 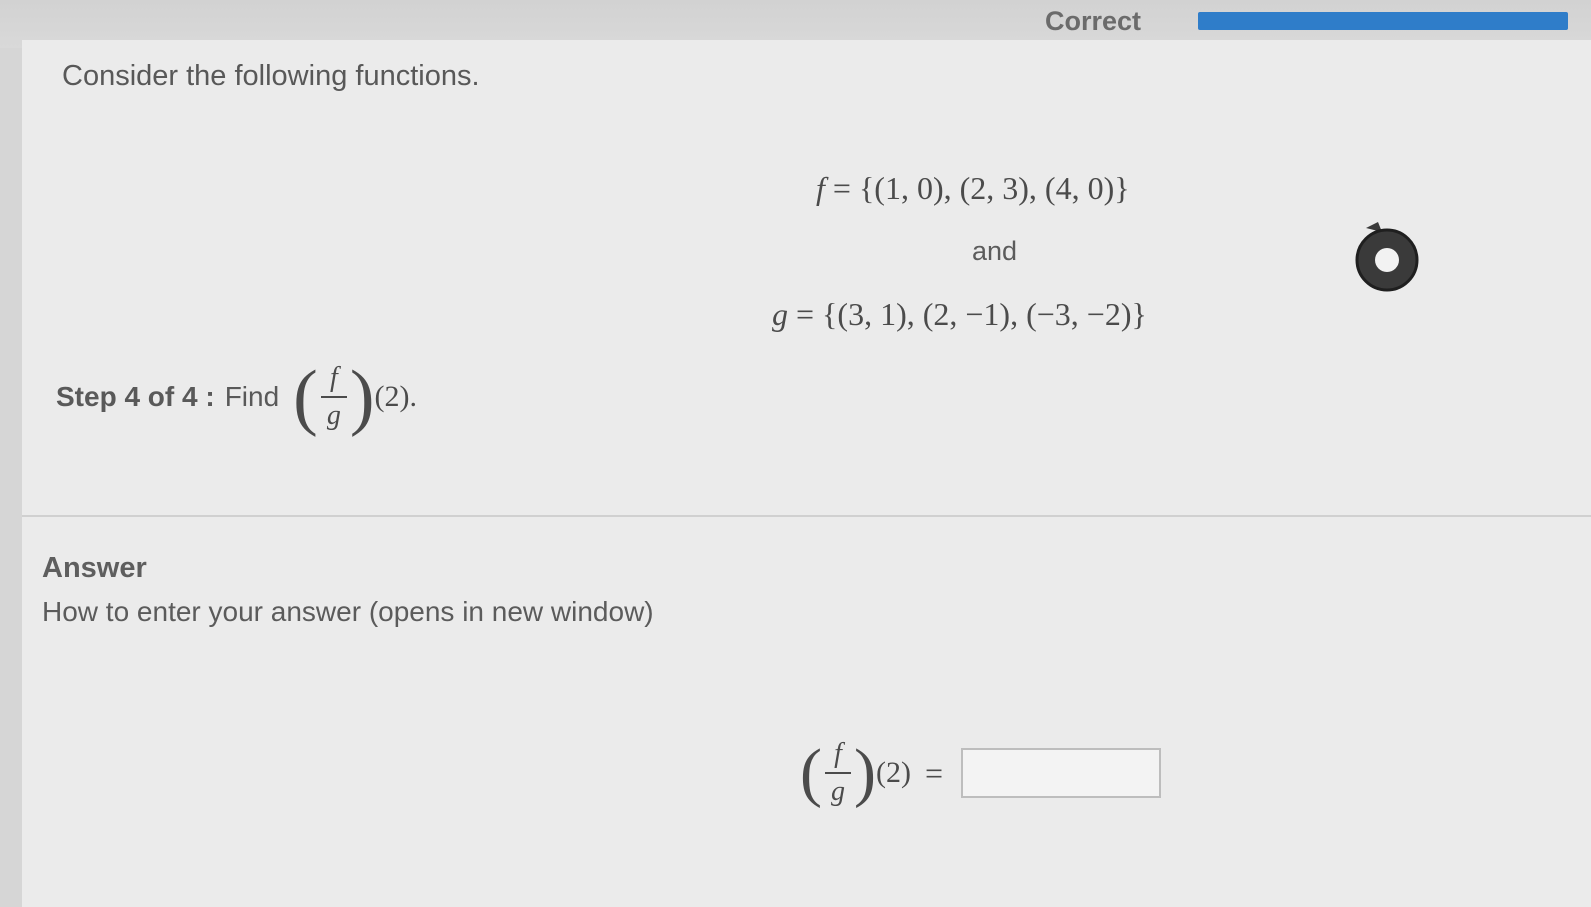 What do you see at coordinates (135, 396) in the screenshot?
I see `step-label: Step 4 of 4 :` at bounding box center [135, 396].